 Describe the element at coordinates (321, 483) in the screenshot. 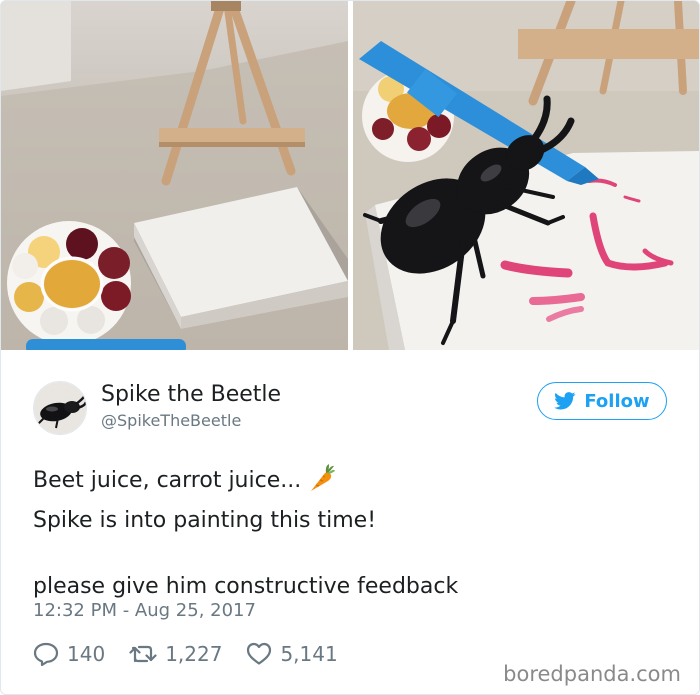

I see `carrot-icon` at that location.